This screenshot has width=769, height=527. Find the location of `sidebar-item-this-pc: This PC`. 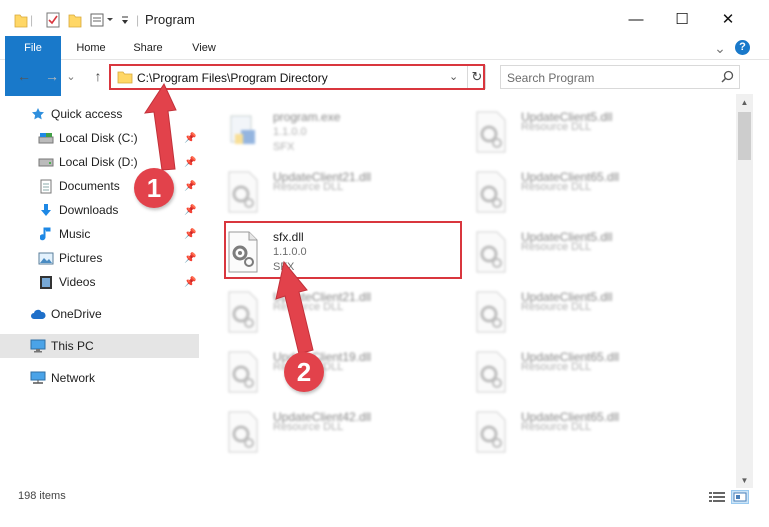

sidebar-item-this-pc: This PC is located at coordinates (99, 346).